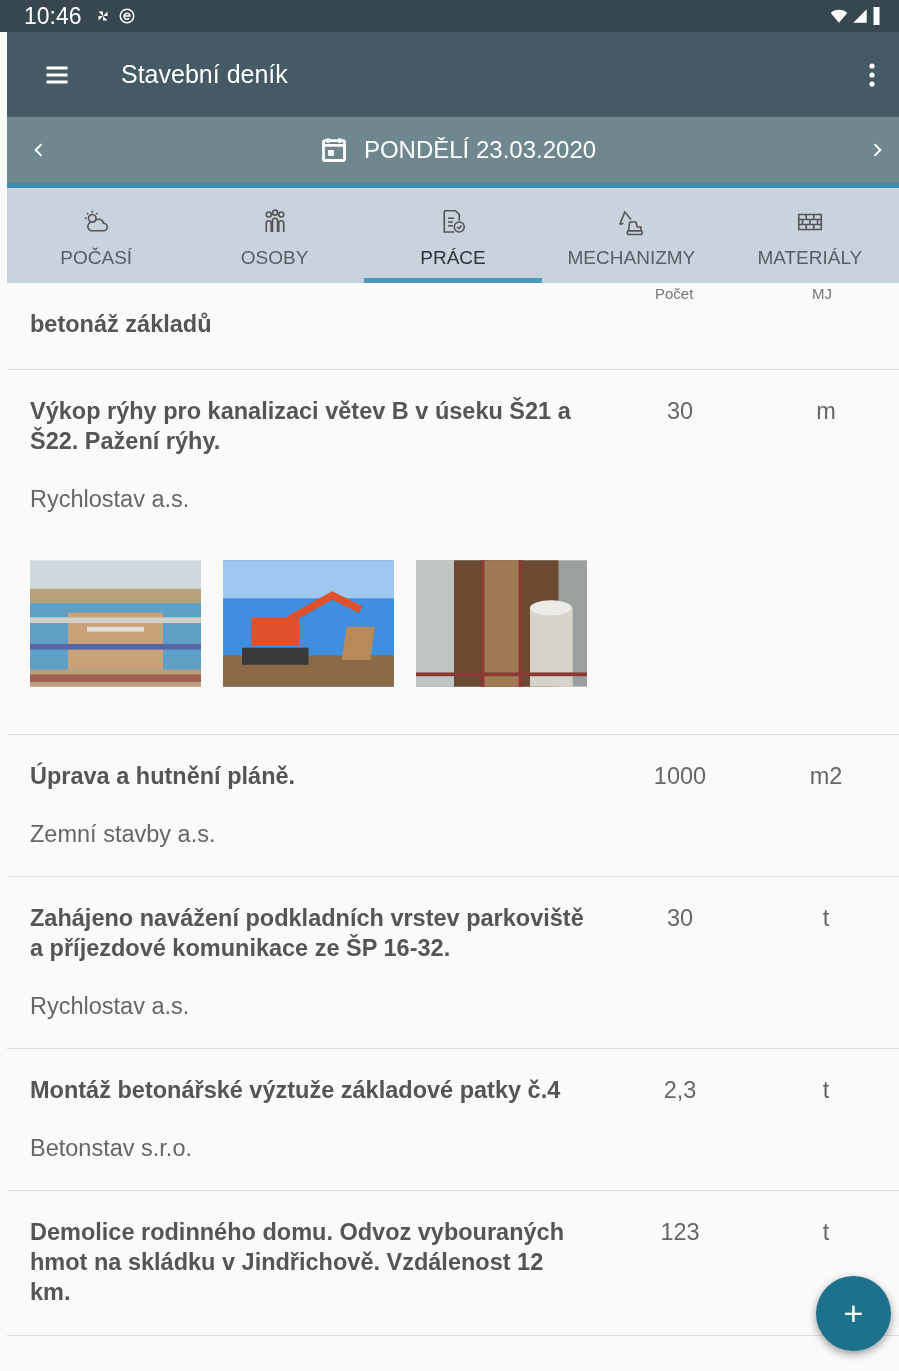 The width and height of the screenshot is (899, 1371). Describe the element at coordinates (298, 1262) in the screenshot. I see `work-title: Demolice rodinného domu. Odvoz vybouraných hmot na skládku v Jindřichově. Vzdálenost 12 km.` at that location.